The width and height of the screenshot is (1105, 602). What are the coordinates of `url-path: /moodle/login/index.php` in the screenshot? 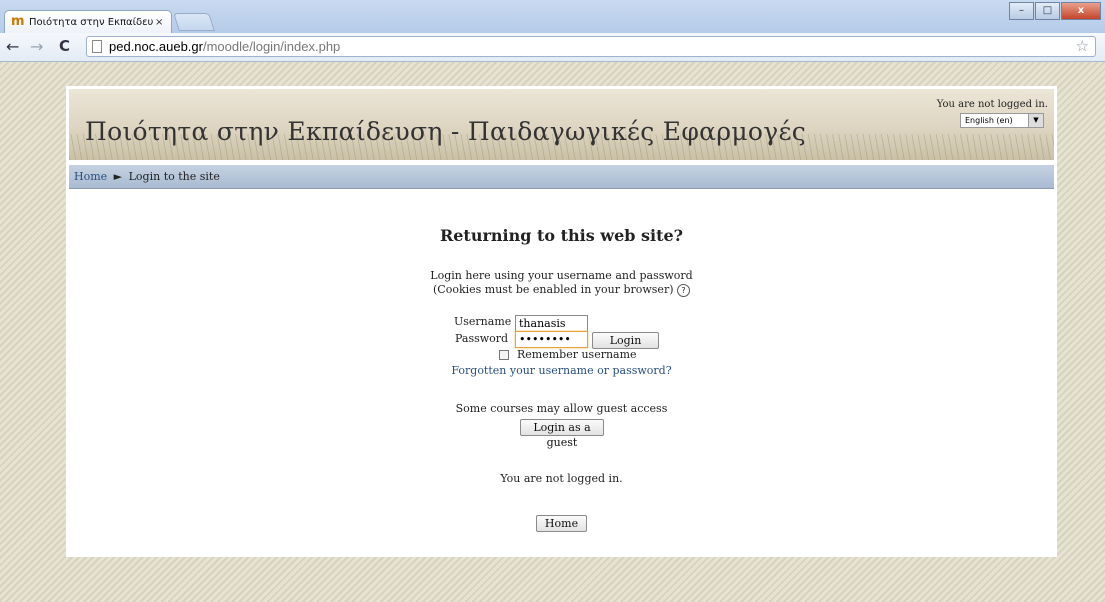 It's located at (271, 46).